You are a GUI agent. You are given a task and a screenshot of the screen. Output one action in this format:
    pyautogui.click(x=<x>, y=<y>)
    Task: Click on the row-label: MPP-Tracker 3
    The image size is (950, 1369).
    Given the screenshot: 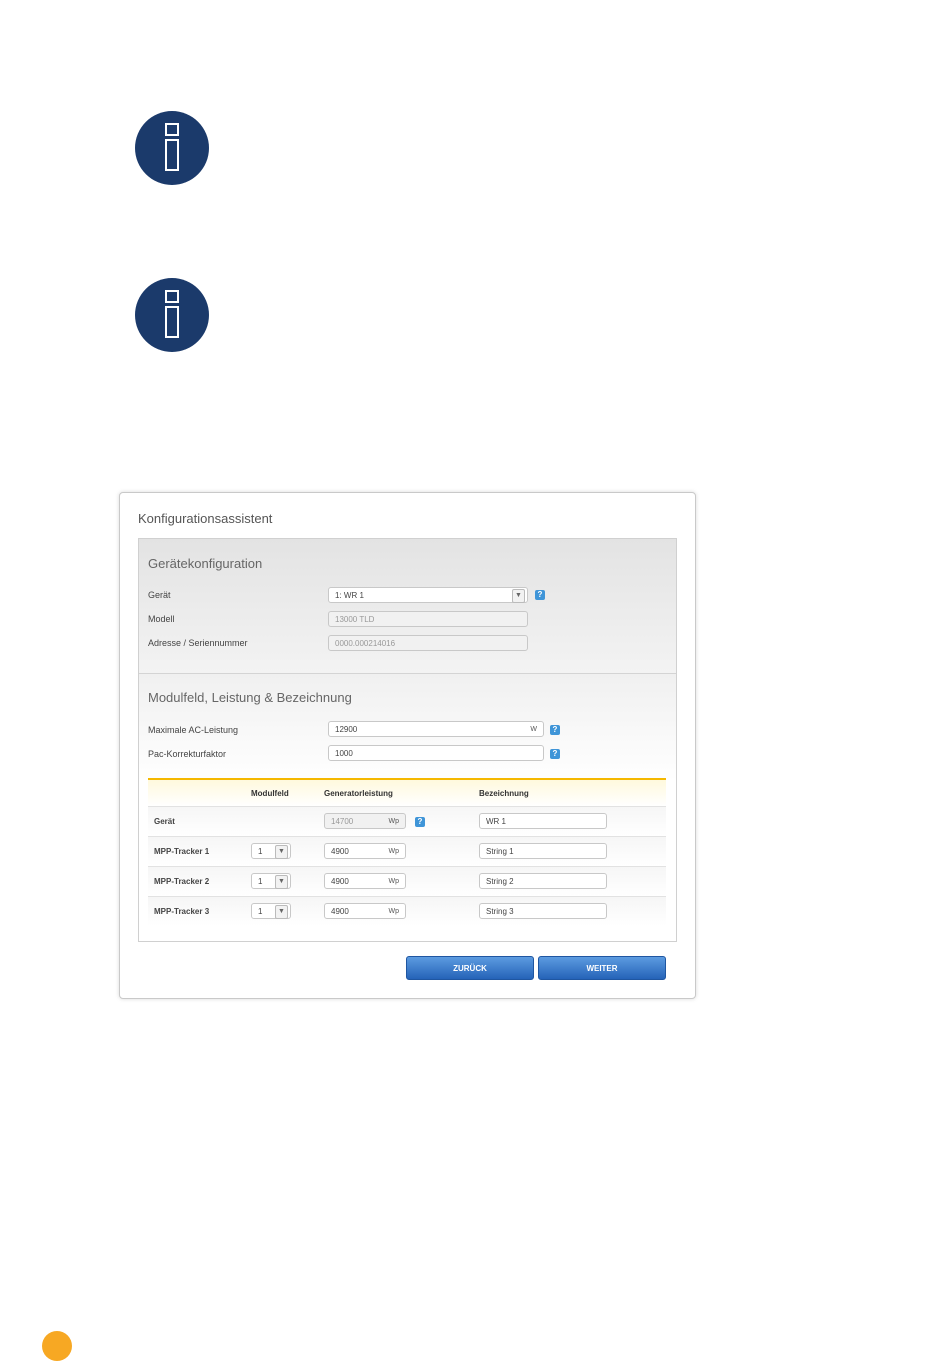 What is the action you would take?
    pyautogui.click(x=182, y=911)
    